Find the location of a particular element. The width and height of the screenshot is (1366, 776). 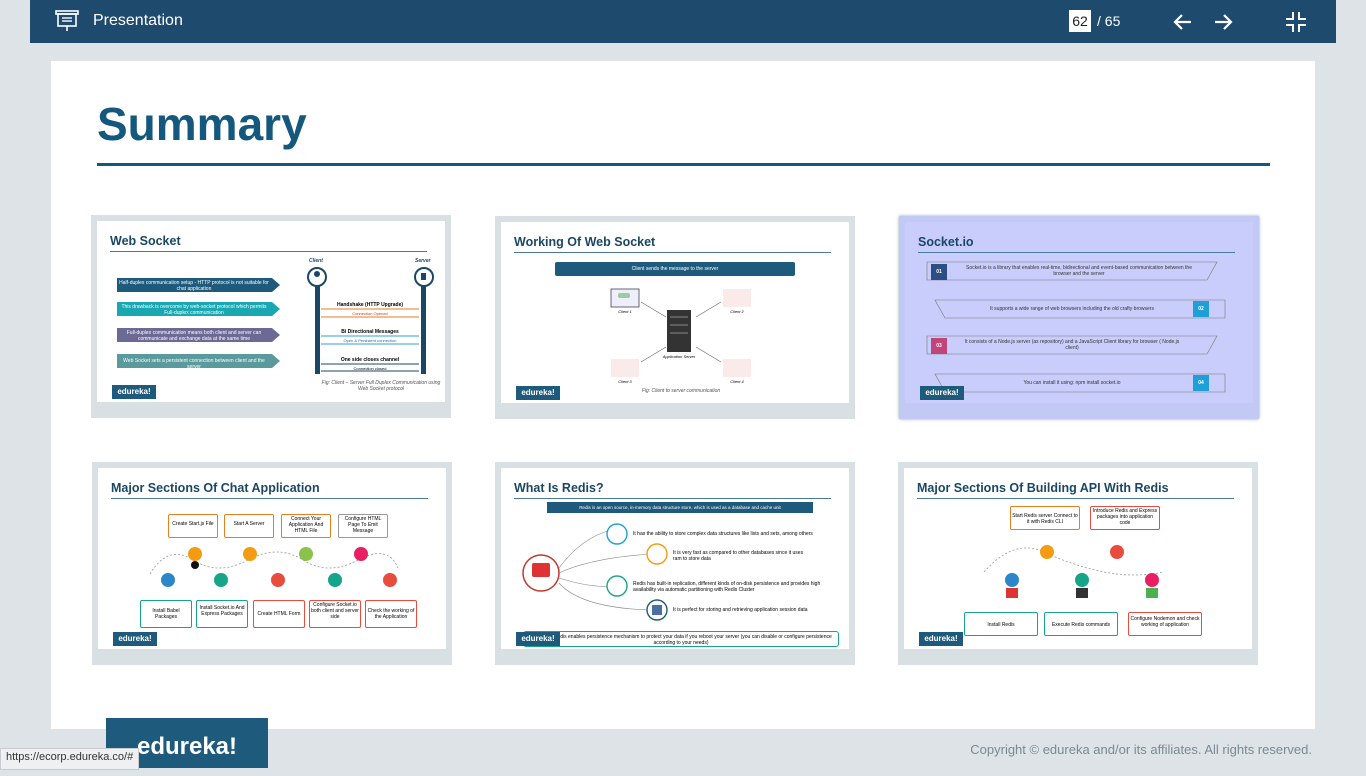

presentation-icon is located at coordinates (67, 21).